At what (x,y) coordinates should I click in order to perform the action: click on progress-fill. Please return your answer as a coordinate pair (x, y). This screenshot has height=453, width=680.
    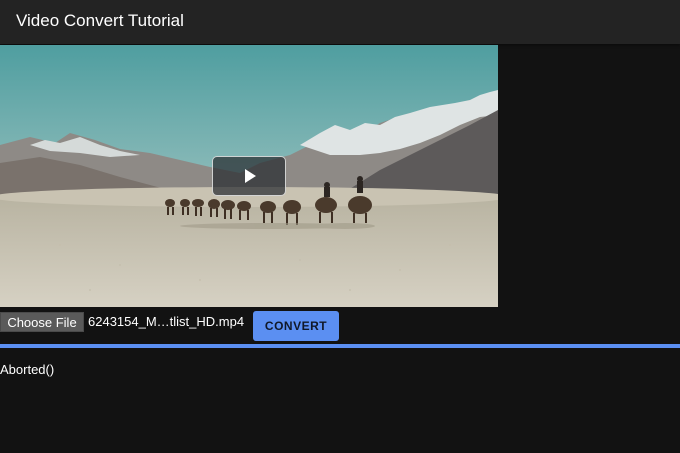
    Looking at the image, I should click on (340, 346).